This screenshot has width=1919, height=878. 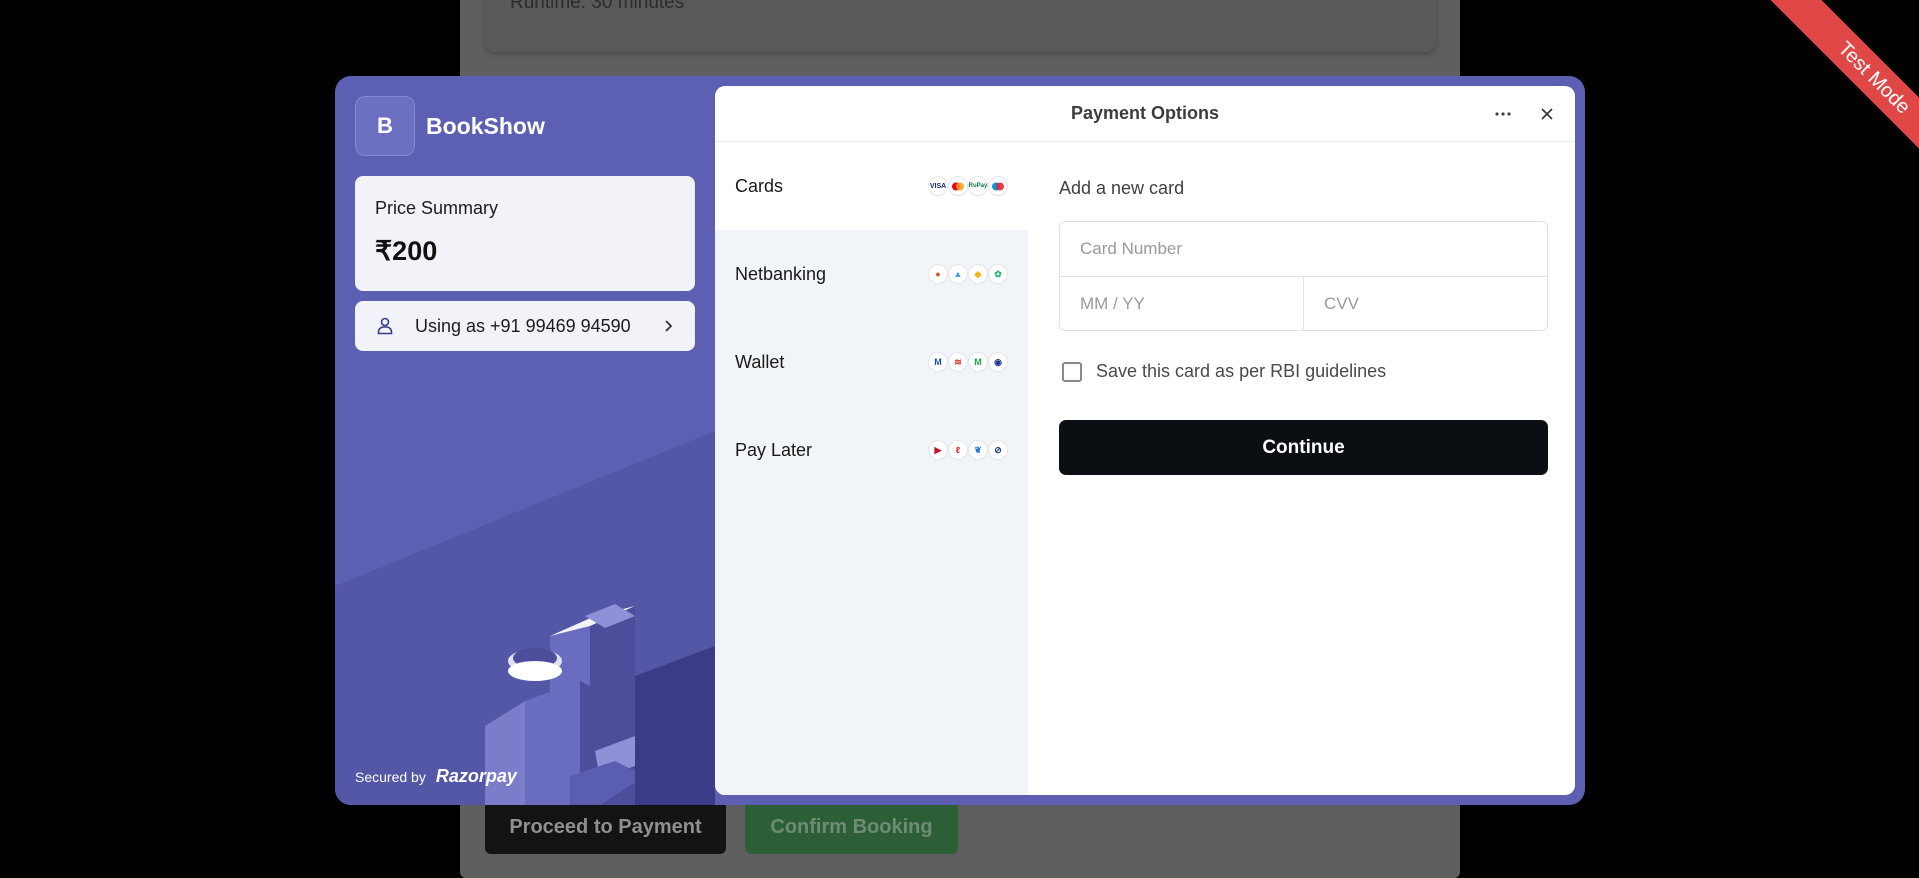 What do you see at coordinates (1840, 87) in the screenshot?
I see `test-mode-label: Test Mode` at bounding box center [1840, 87].